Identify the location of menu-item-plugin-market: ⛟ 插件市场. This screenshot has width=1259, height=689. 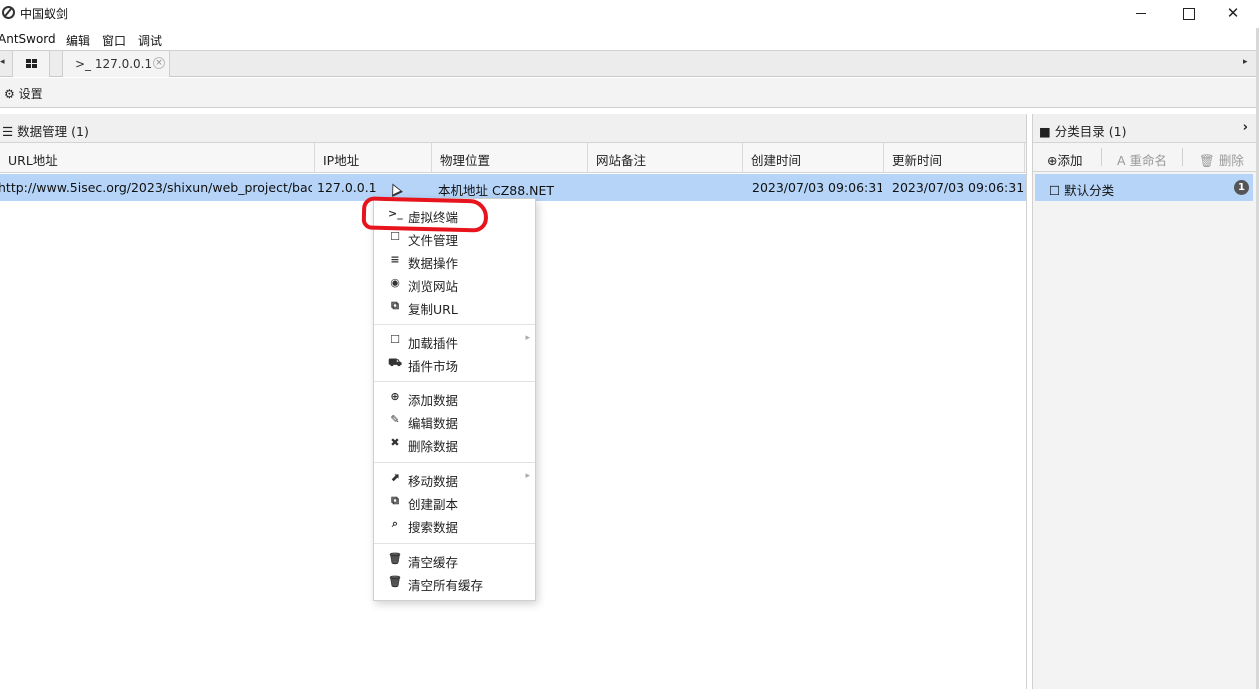
(454, 363).